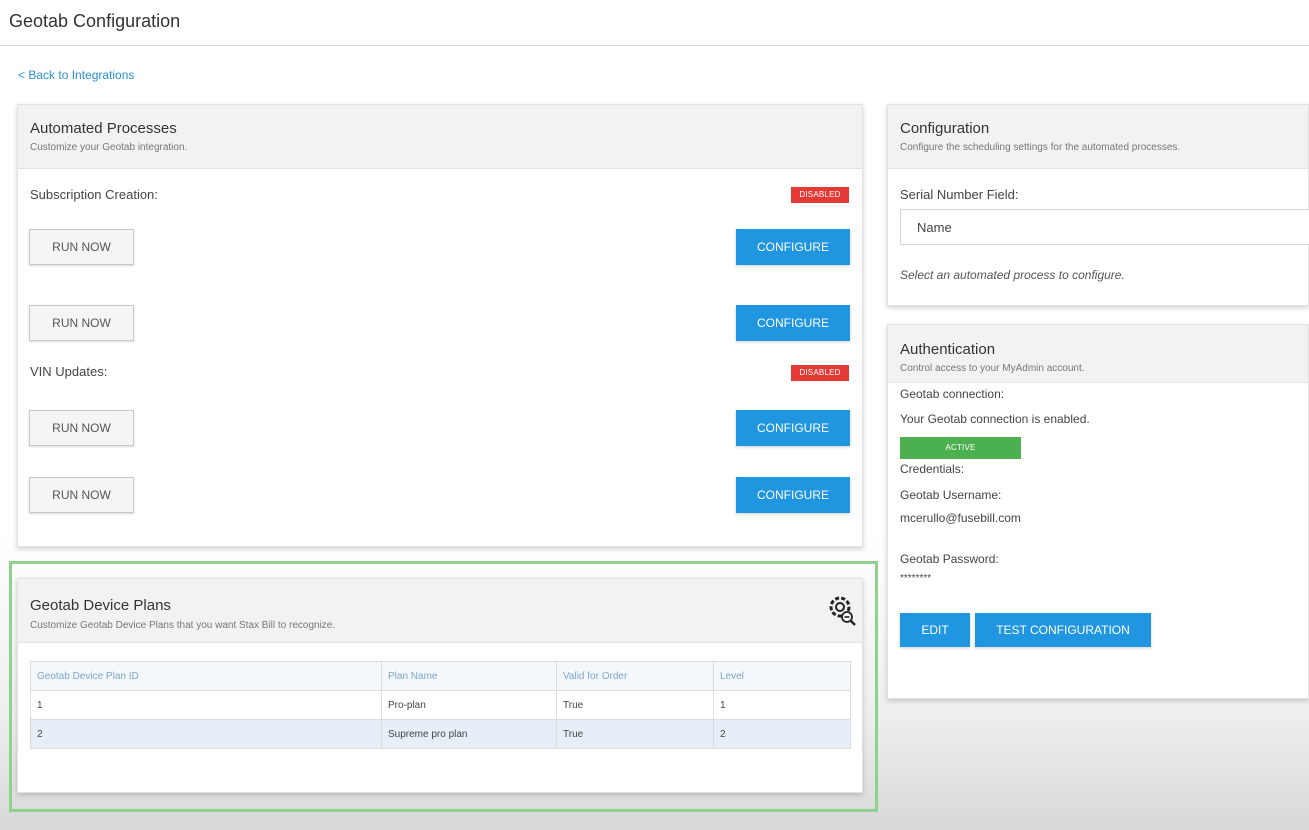 Image resolution: width=1309 pixels, height=830 pixels. What do you see at coordinates (1104, 227) in the screenshot?
I see `serial-number-field-select: Name` at bounding box center [1104, 227].